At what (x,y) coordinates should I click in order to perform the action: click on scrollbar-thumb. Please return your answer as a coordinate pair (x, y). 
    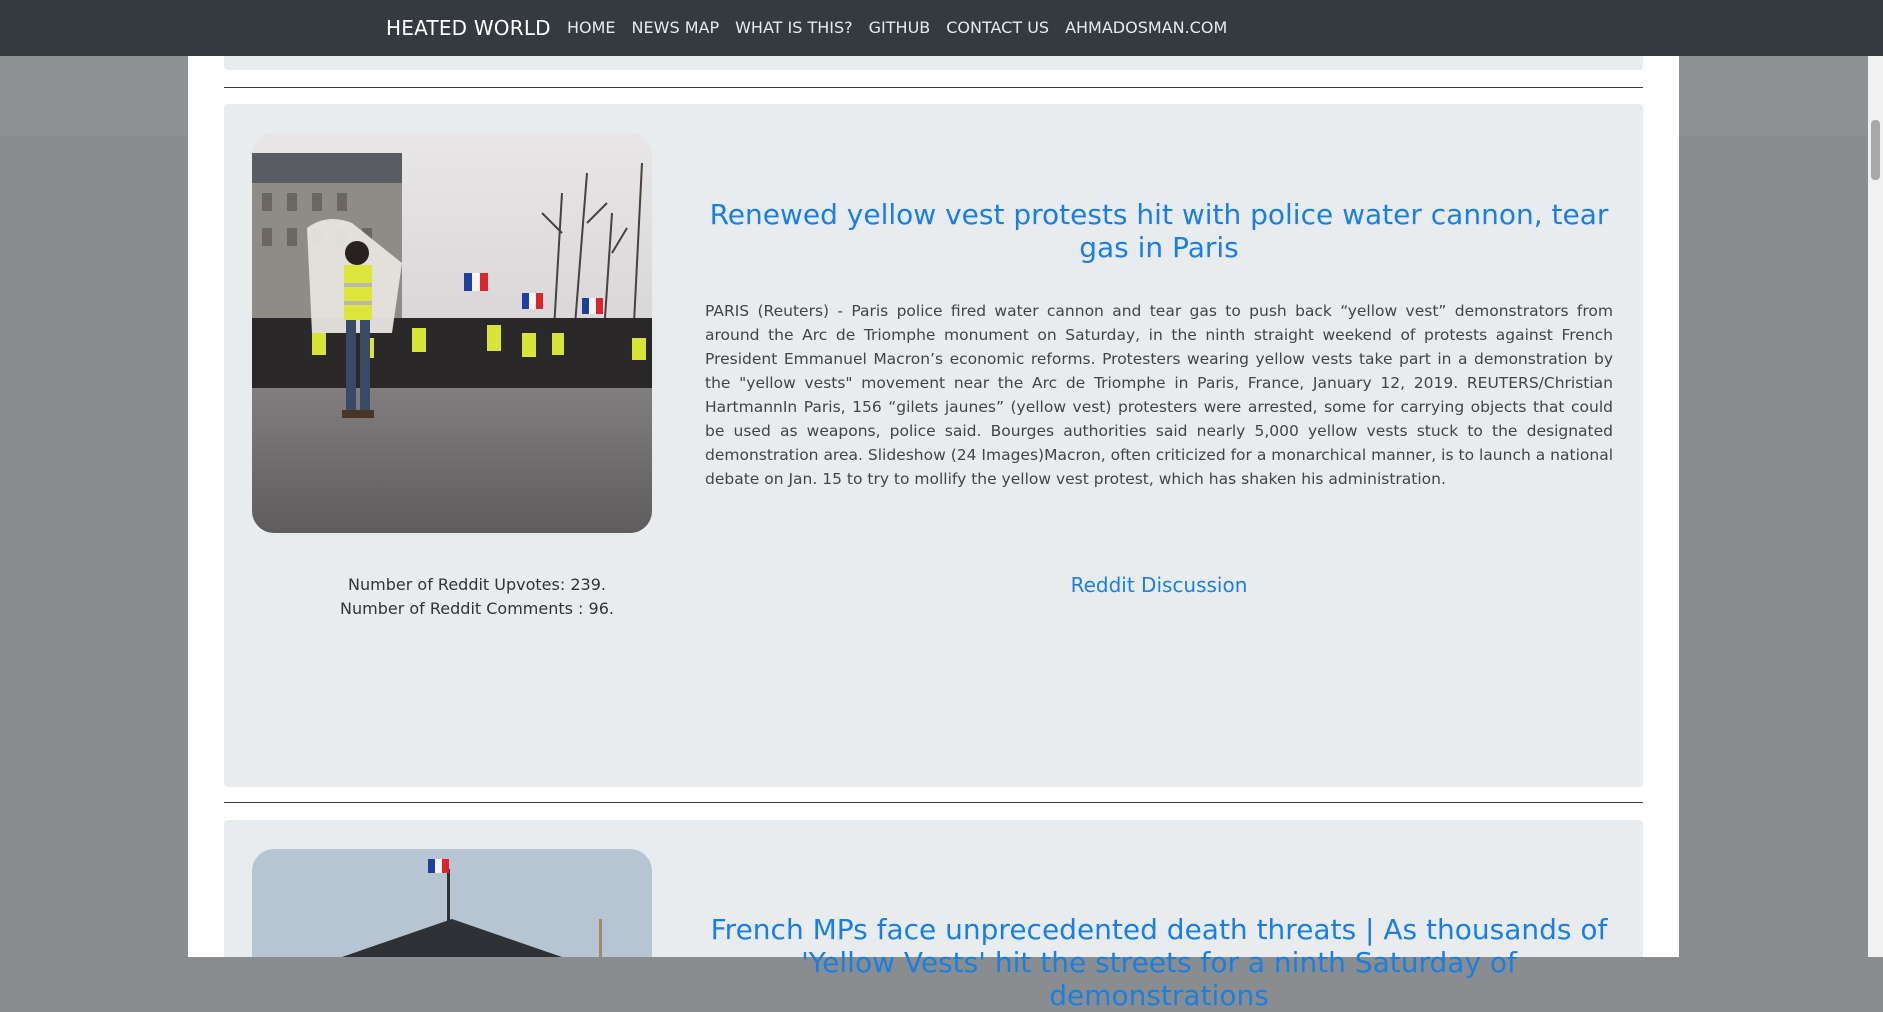
    Looking at the image, I should click on (1875, 150).